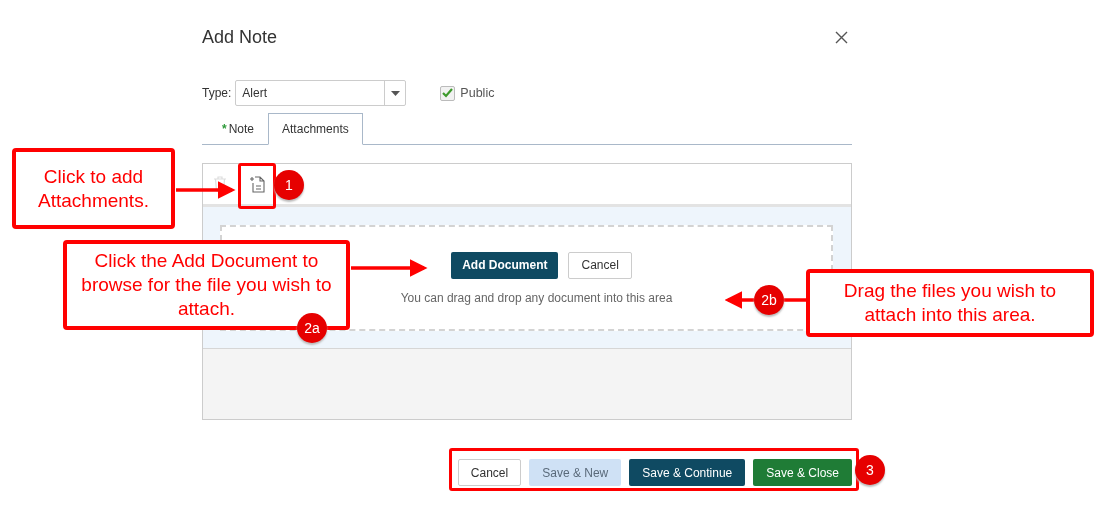 This screenshot has height=506, width=1107. What do you see at coordinates (802, 472) in the screenshot?
I see `footer-button: Save & Close` at bounding box center [802, 472].